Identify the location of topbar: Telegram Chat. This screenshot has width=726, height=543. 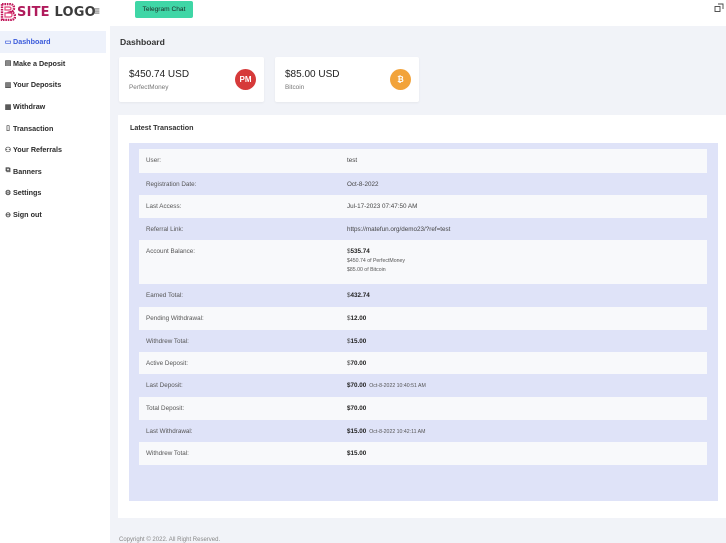
(418, 13).